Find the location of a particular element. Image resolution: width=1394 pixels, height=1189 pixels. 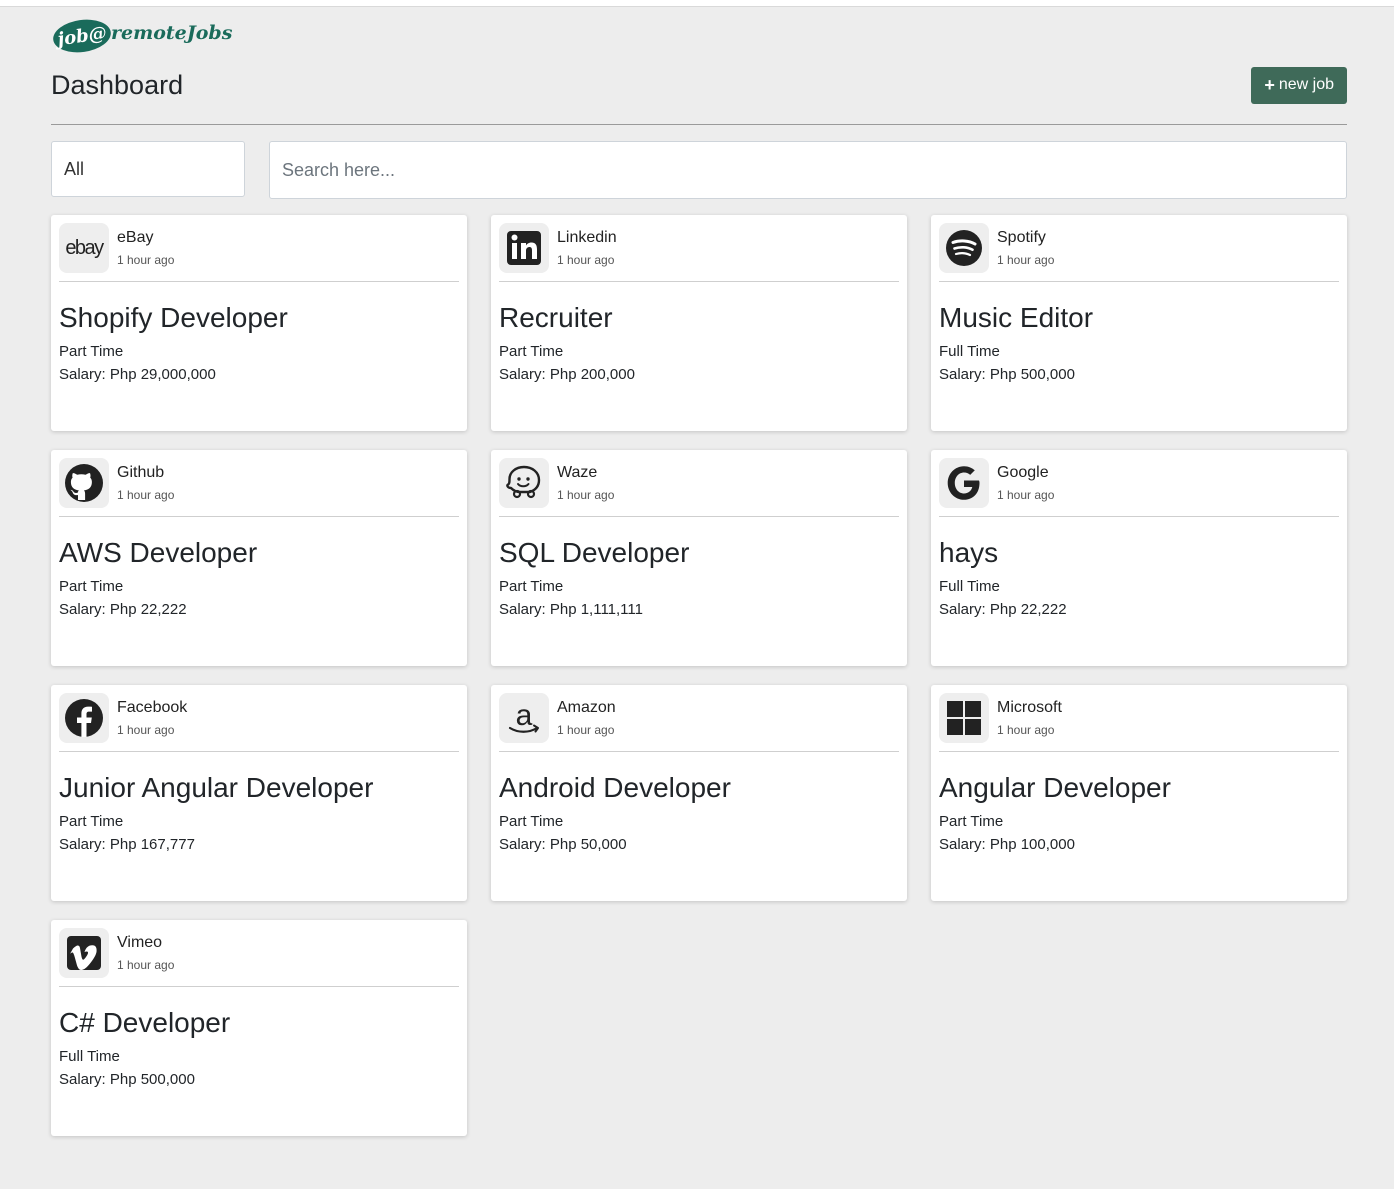

waze-logo-icon is located at coordinates (524, 483).